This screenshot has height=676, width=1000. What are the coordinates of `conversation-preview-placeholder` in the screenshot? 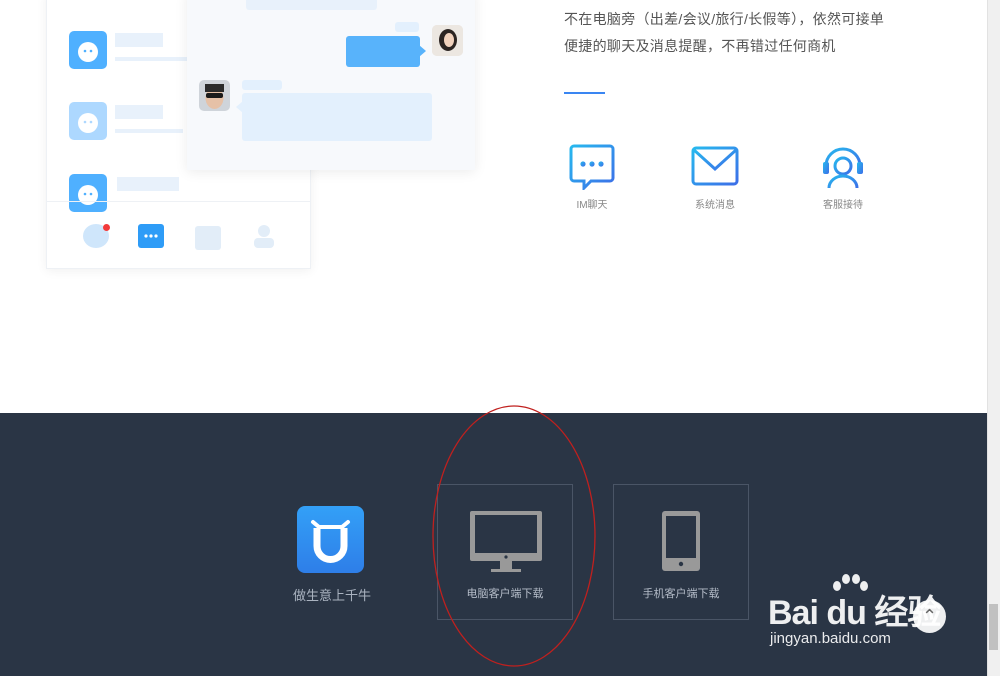 It's located at (149, 131).